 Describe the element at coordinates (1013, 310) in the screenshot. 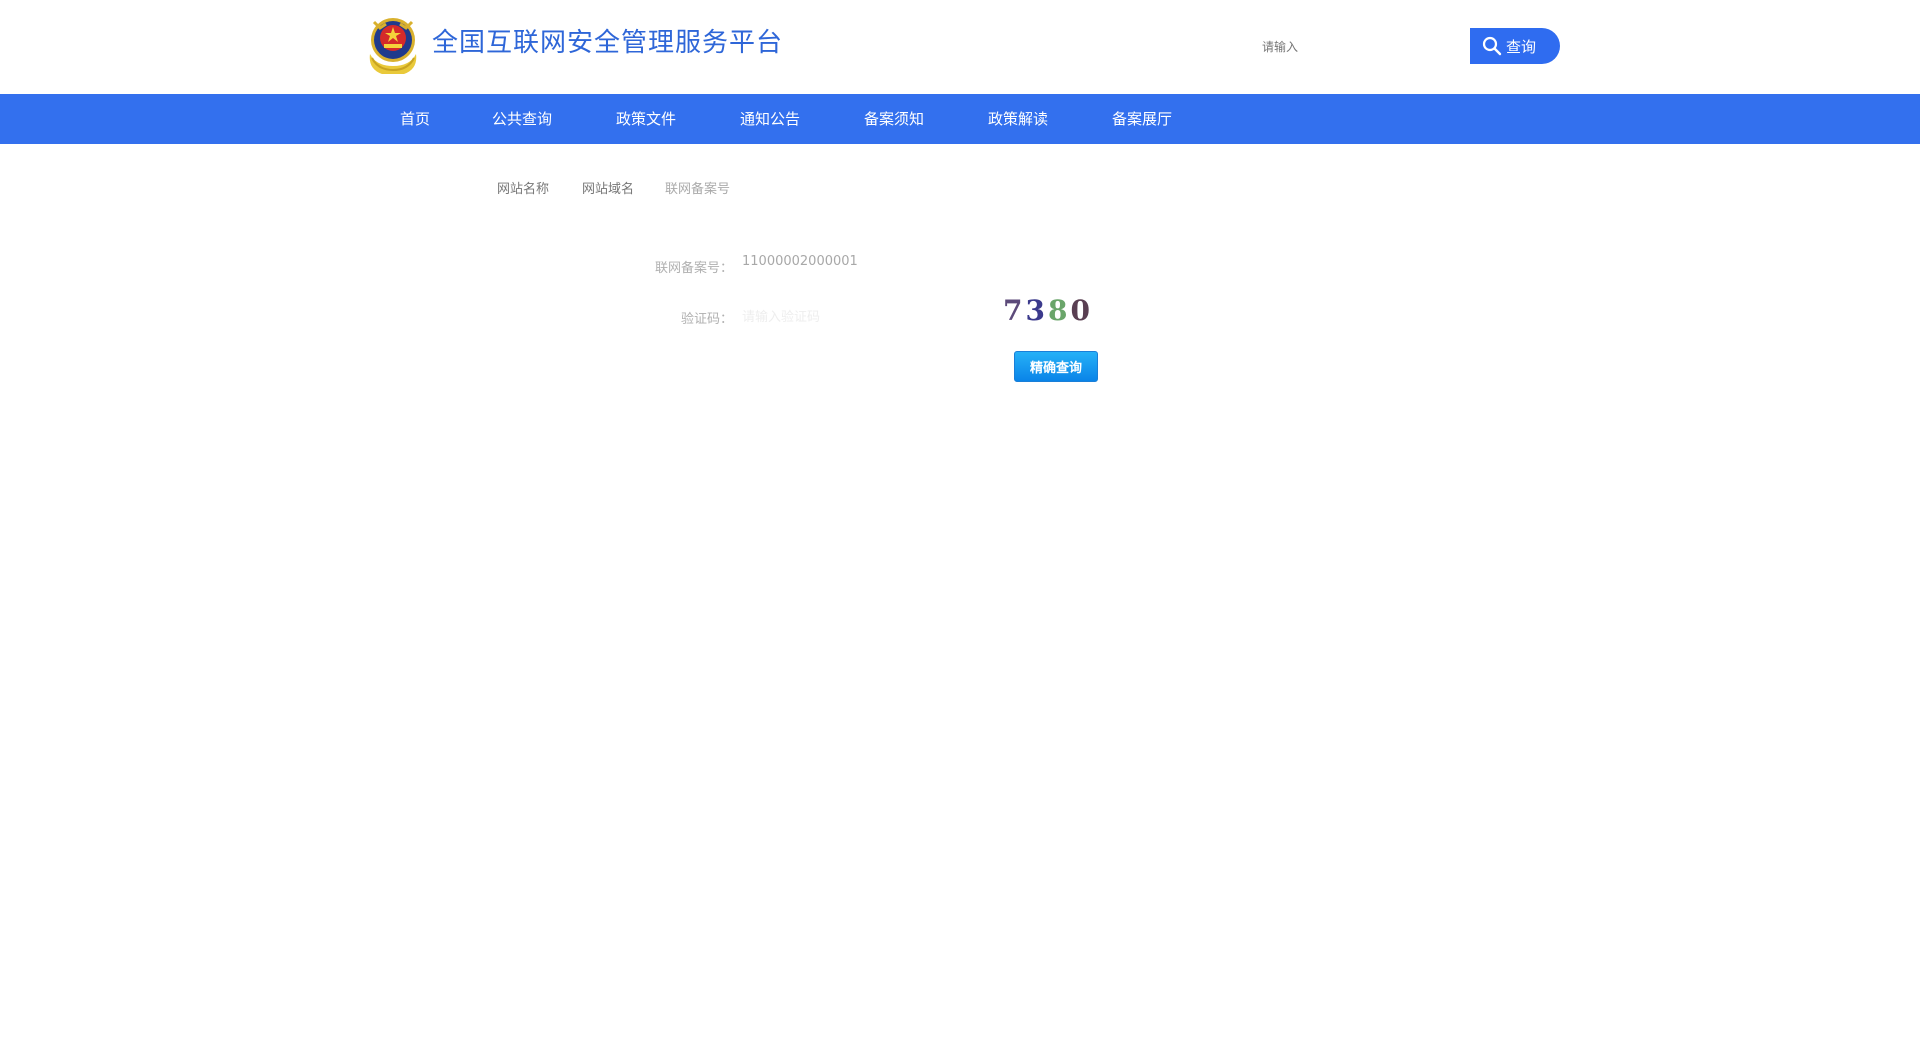

I see `captcha-digit: 7` at that location.